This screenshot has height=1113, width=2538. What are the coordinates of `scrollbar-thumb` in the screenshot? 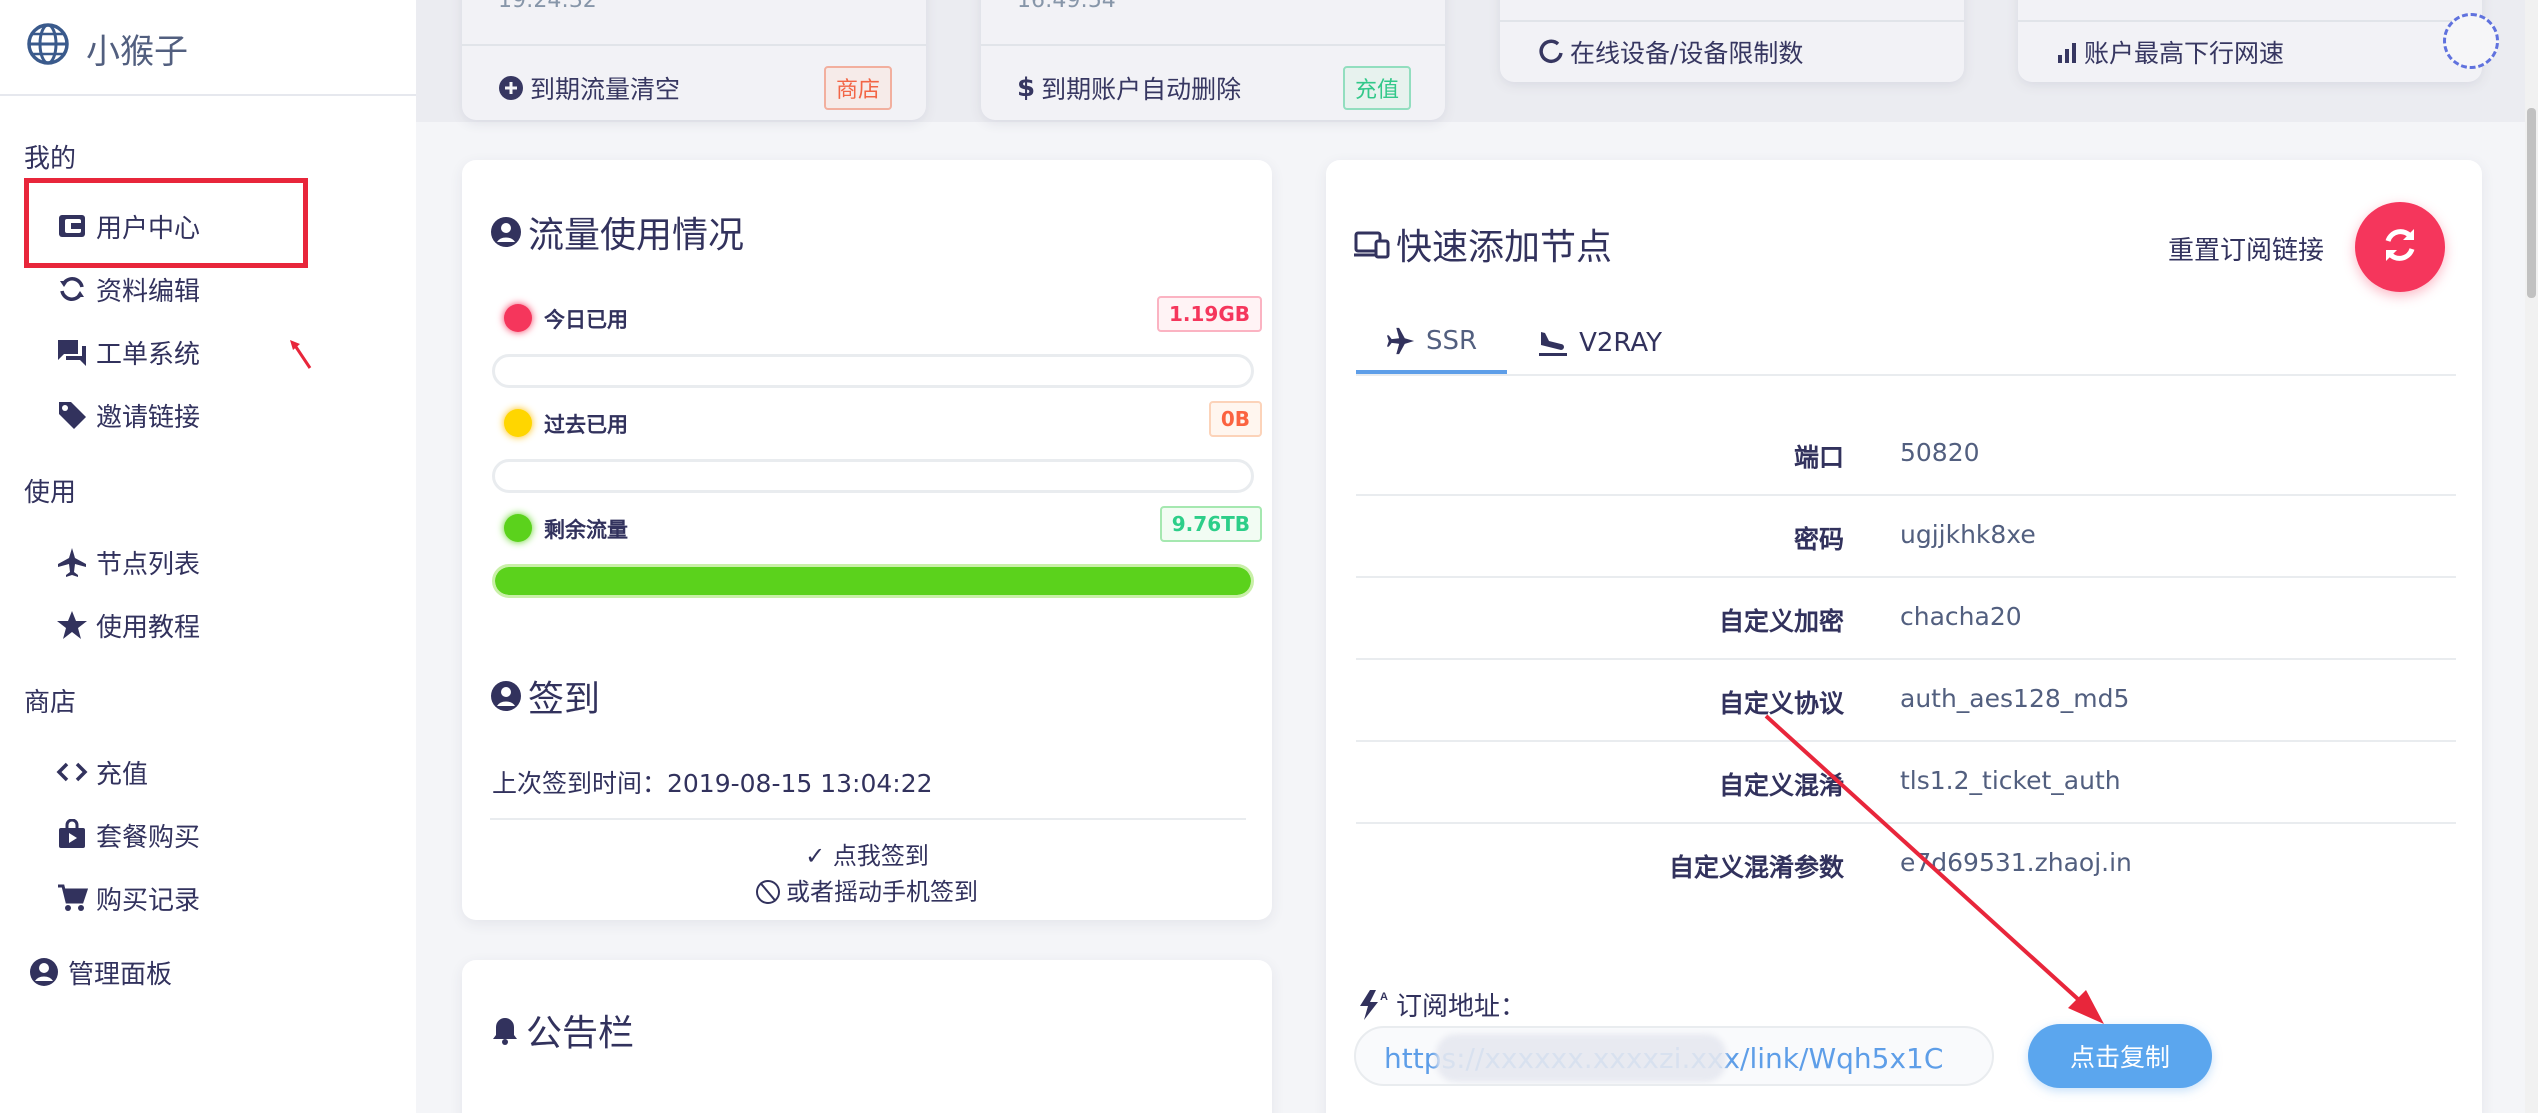 It's located at (2531, 203).